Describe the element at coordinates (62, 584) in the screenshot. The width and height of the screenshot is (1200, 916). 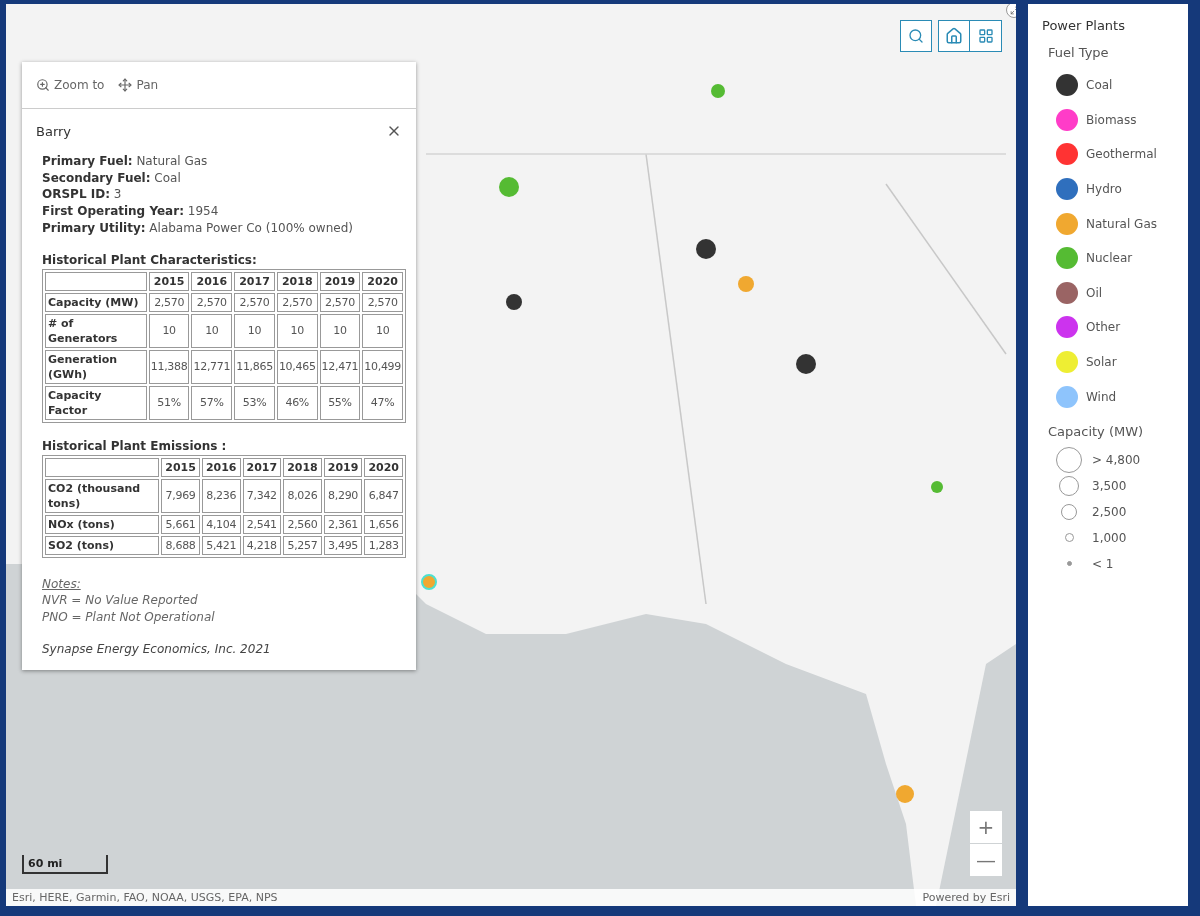
I see `notes-title: Notes:` at that location.